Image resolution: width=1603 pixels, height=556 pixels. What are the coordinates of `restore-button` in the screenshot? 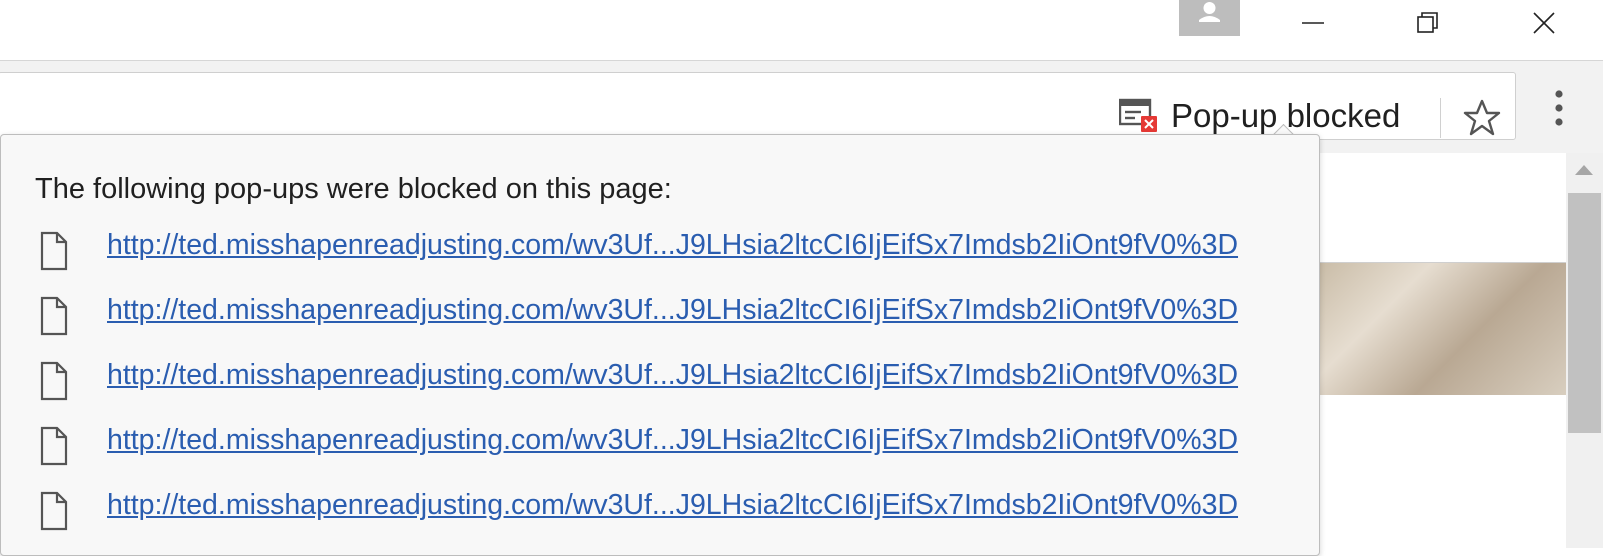 It's located at (1428, 23).